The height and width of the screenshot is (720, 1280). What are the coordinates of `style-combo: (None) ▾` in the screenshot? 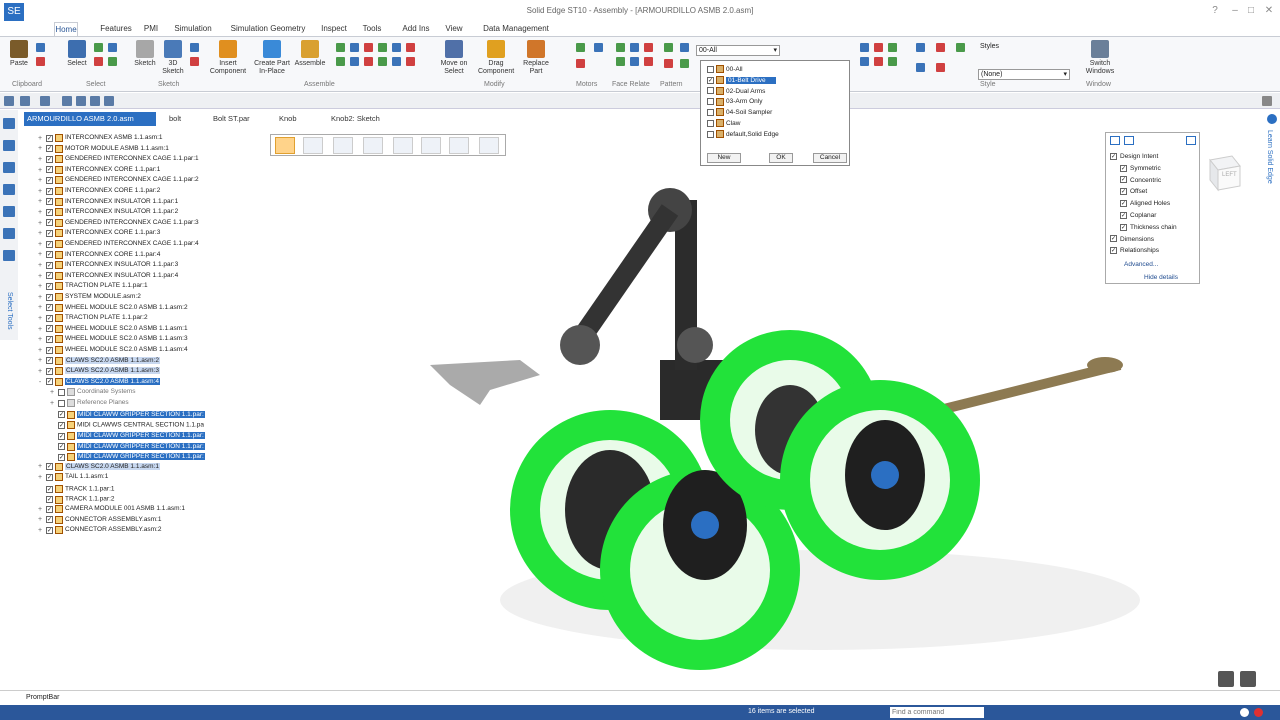 It's located at (1024, 74).